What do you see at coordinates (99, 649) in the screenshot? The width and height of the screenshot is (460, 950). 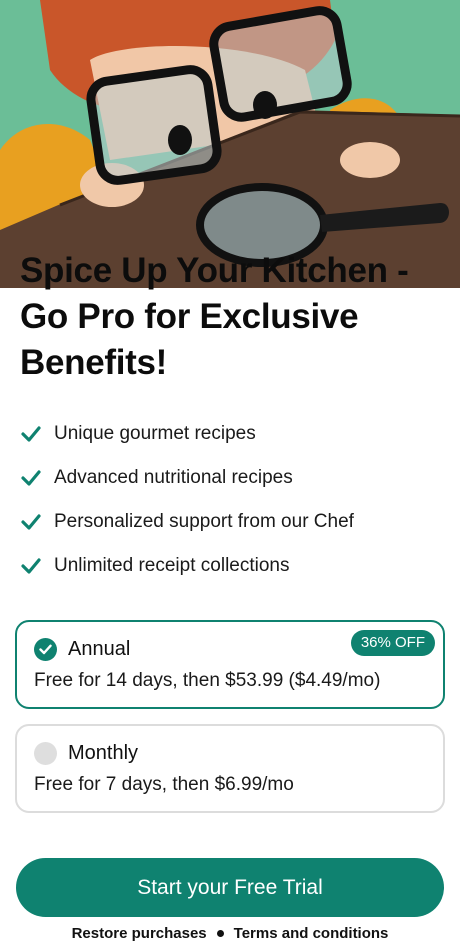 I see `plan-name: Annual` at bounding box center [99, 649].